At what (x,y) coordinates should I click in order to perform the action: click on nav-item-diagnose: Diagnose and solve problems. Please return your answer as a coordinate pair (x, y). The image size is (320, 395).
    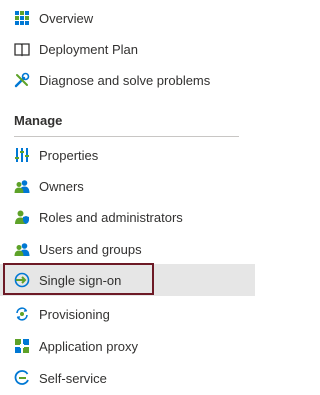
    Looking at the image, I should click on (127, 80).